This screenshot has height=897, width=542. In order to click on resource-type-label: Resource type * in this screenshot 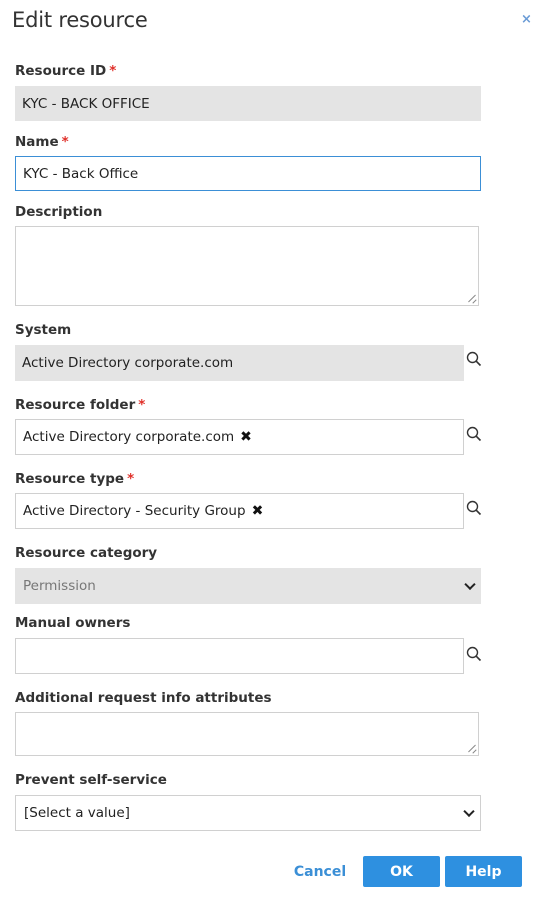, I will do `click(75, 479)`.